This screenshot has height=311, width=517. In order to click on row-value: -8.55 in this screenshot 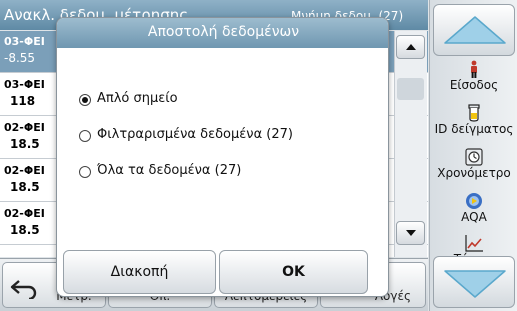, I will do `click(20, 58)`.